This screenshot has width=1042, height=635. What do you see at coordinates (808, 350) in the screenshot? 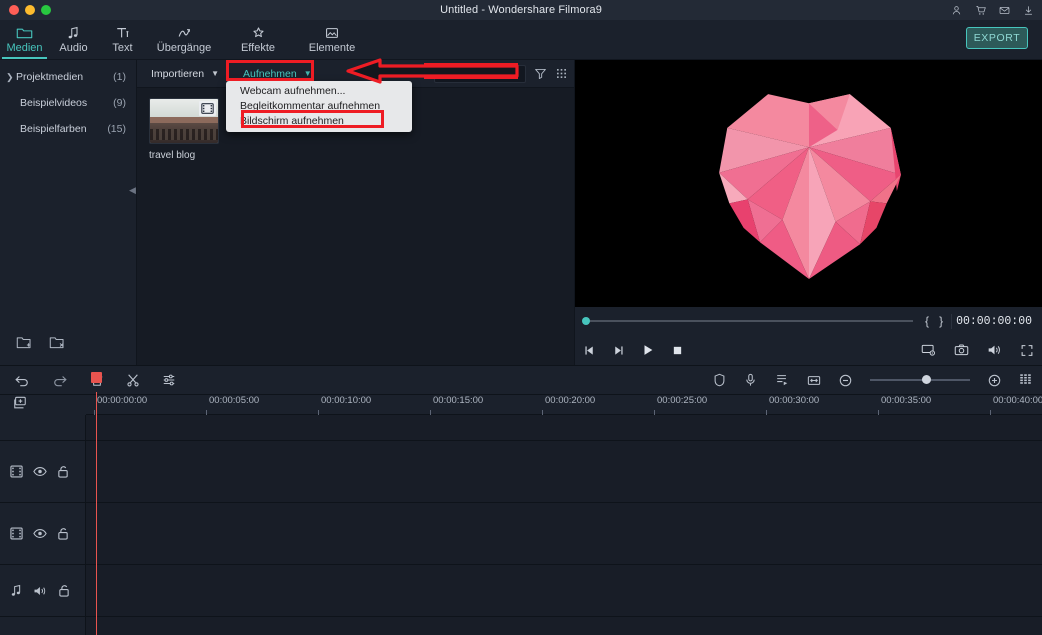
I see `transport-row` at bounding box center [808, 350].